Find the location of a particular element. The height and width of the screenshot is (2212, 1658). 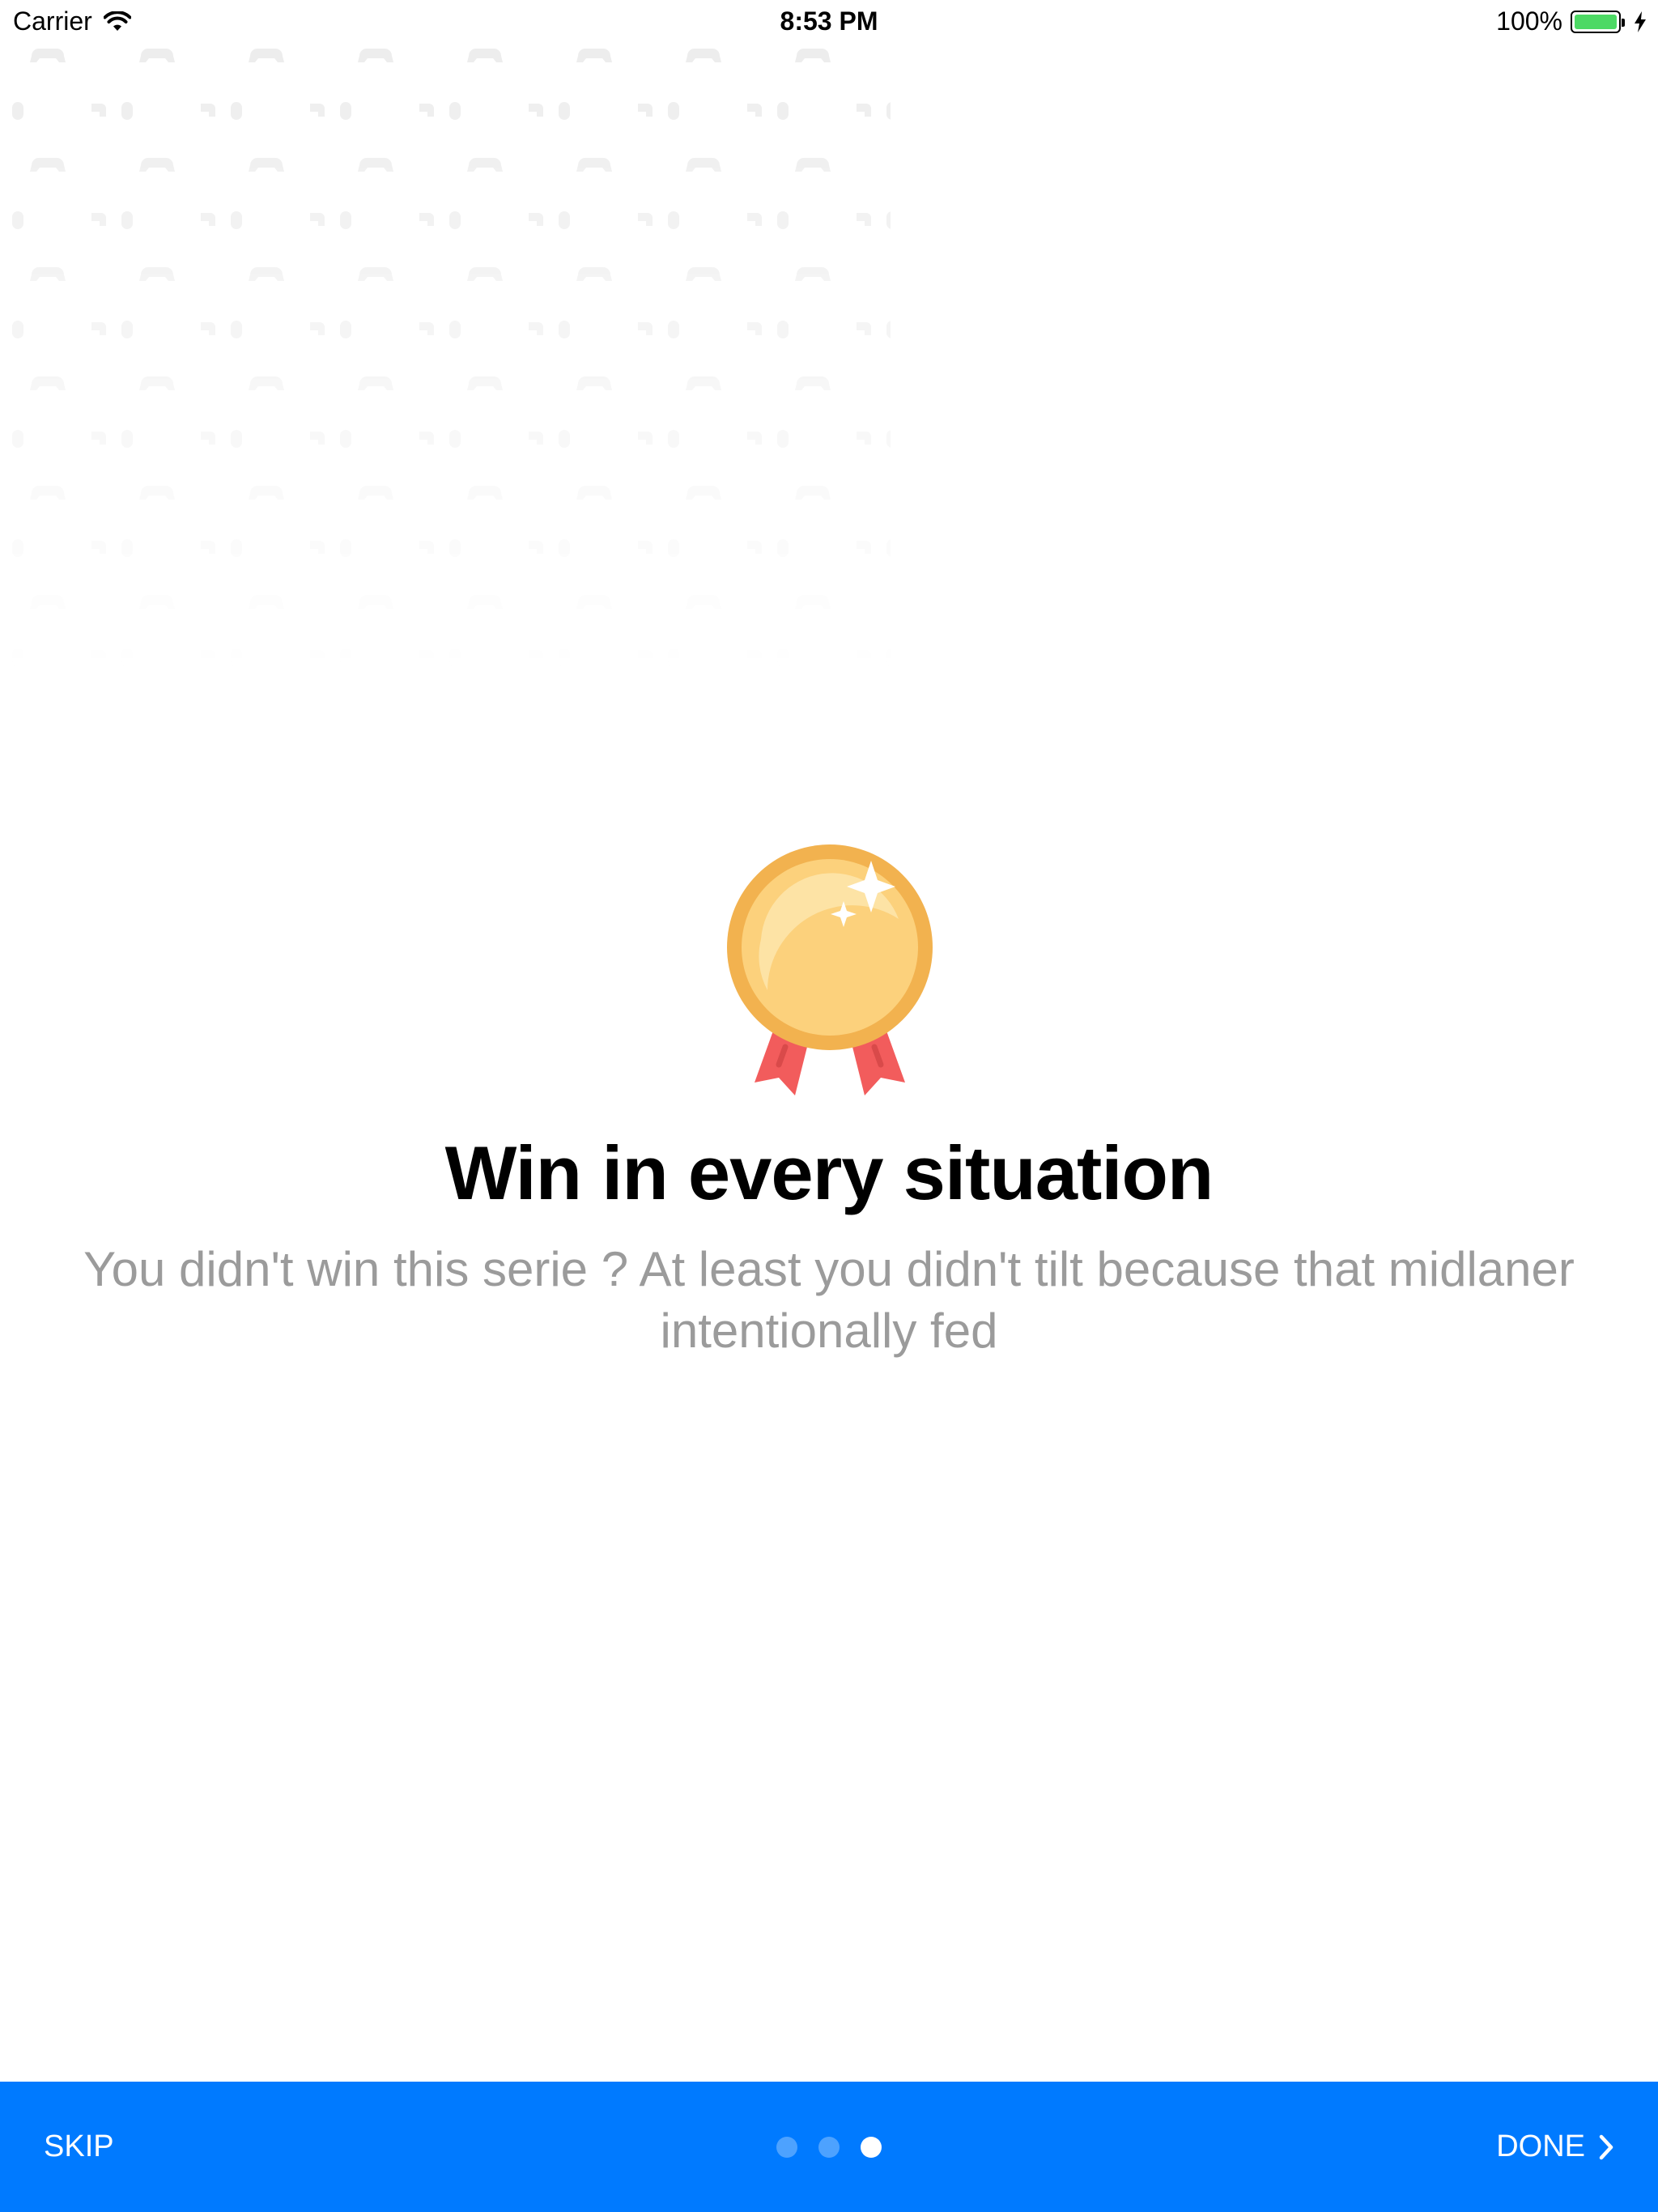

charging-bolt-icon is located at coordinates (1640, 22).